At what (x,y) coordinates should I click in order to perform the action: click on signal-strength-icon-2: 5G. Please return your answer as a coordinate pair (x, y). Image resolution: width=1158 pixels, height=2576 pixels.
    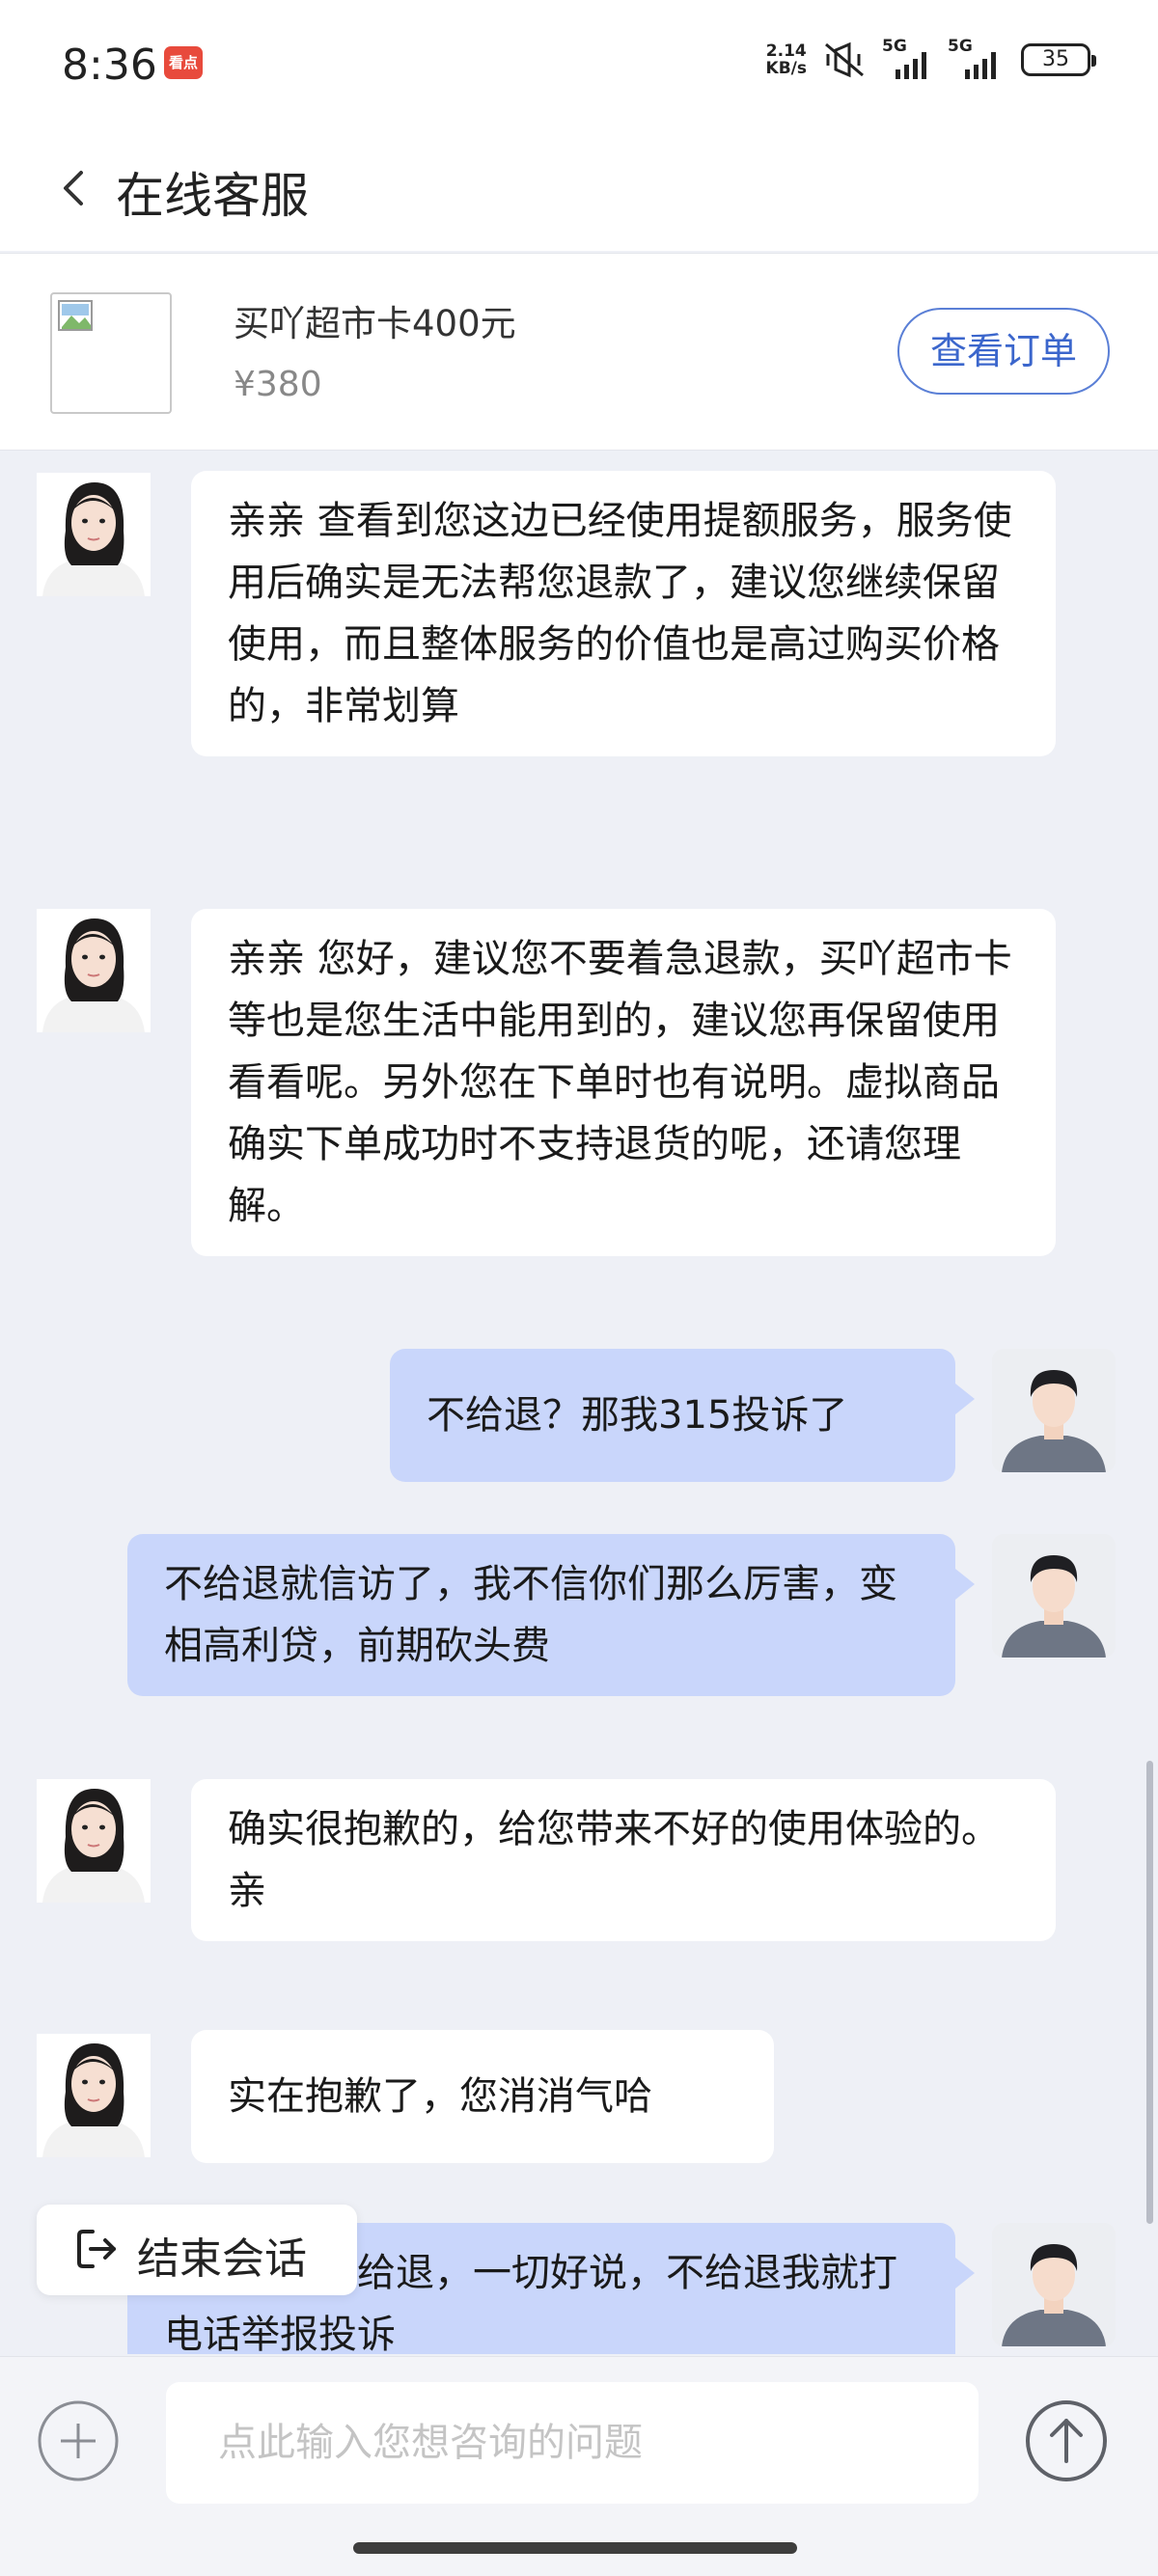
    Looking at the image, I should click on (977, 58).